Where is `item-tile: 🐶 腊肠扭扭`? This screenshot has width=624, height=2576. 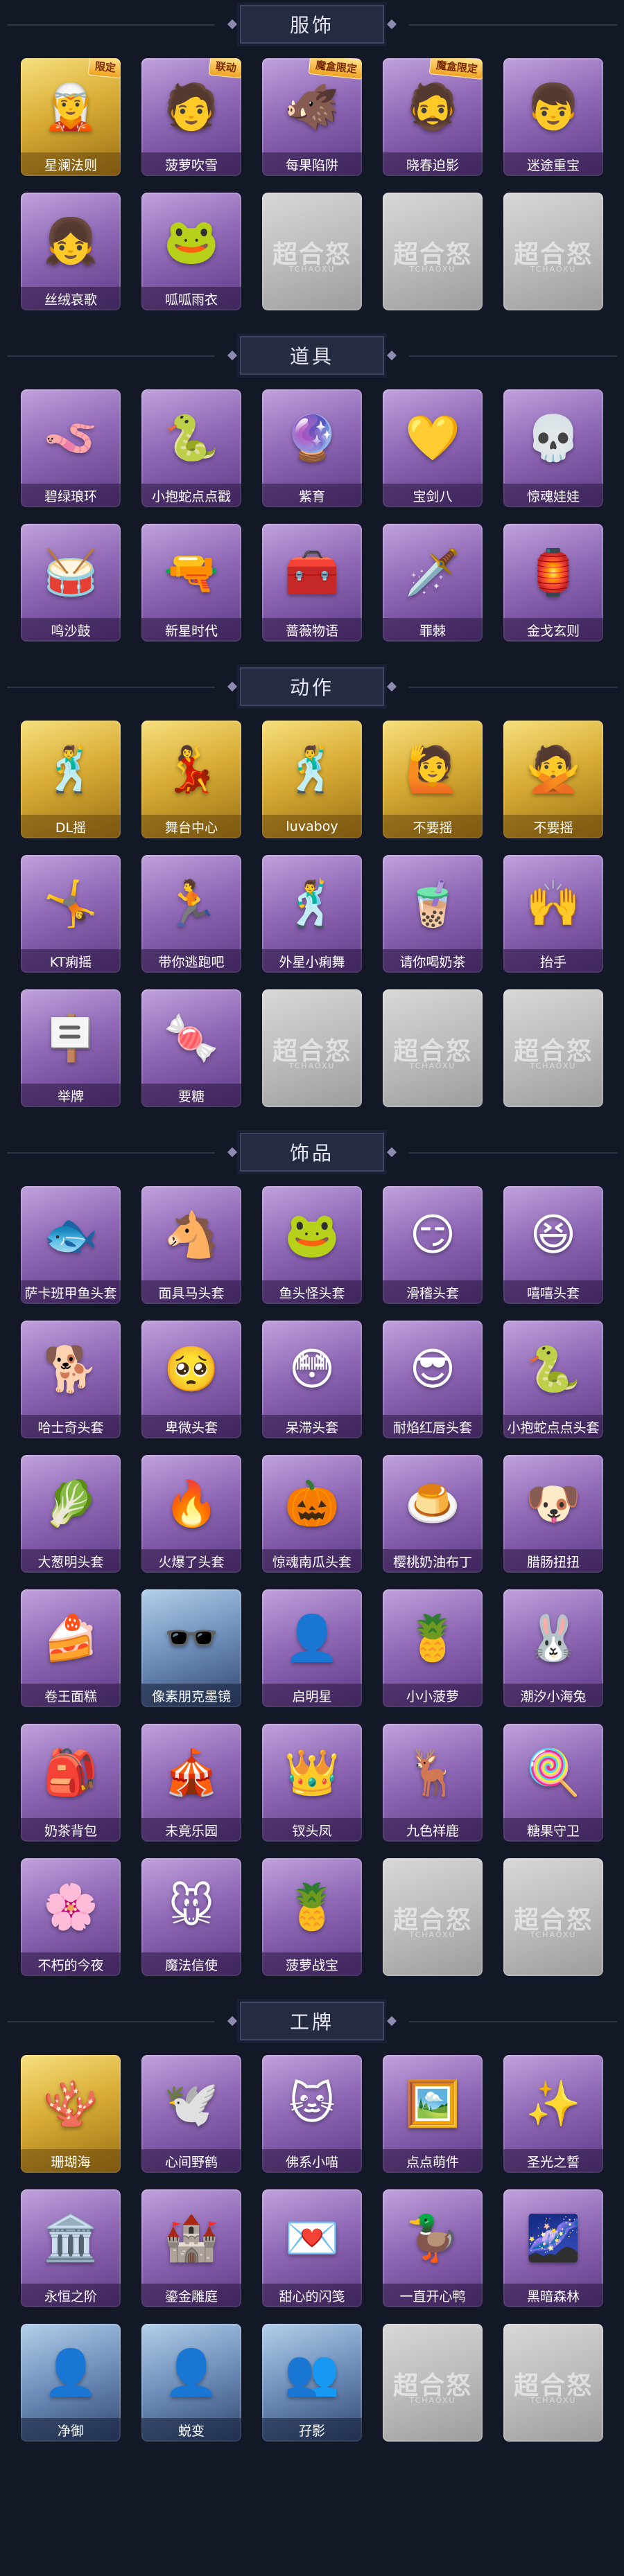 item-tile: 🐶 腊肠扭扭 is located at coordinates (553, 1514).